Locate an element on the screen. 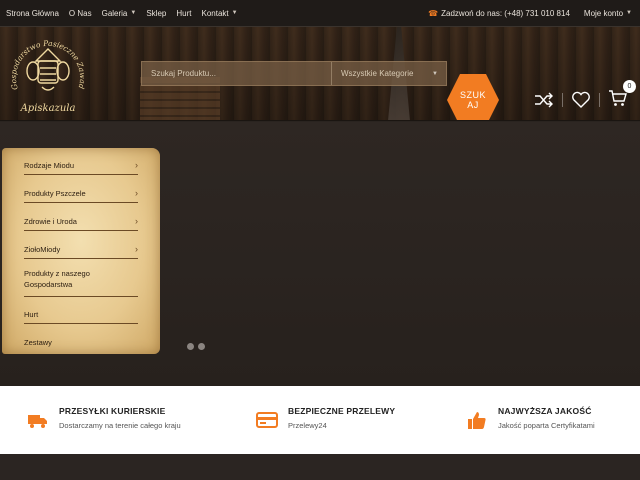 The image size is (640, 480). feature-subtitle: Dostarczamy na terenie całego kraju is located at coordinates (120, 425).